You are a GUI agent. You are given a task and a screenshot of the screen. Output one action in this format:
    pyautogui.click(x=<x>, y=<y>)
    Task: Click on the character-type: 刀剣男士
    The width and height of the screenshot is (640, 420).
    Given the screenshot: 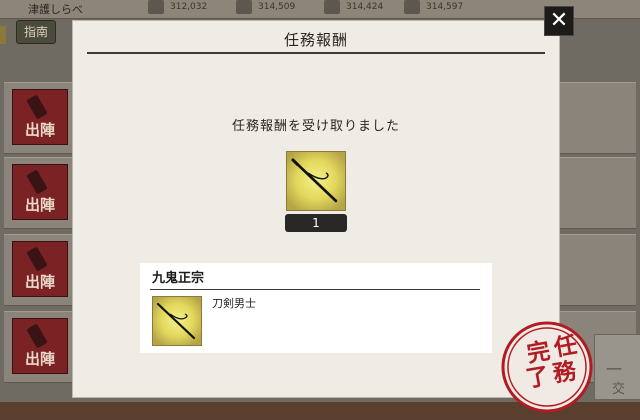 What is the action you would take?
    pyautogui.click(x=234, y=303)
    